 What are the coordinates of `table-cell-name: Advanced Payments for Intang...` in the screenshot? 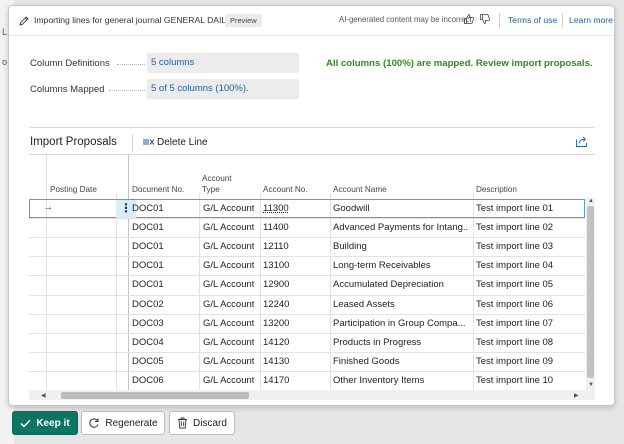 It's located at (401, 227).